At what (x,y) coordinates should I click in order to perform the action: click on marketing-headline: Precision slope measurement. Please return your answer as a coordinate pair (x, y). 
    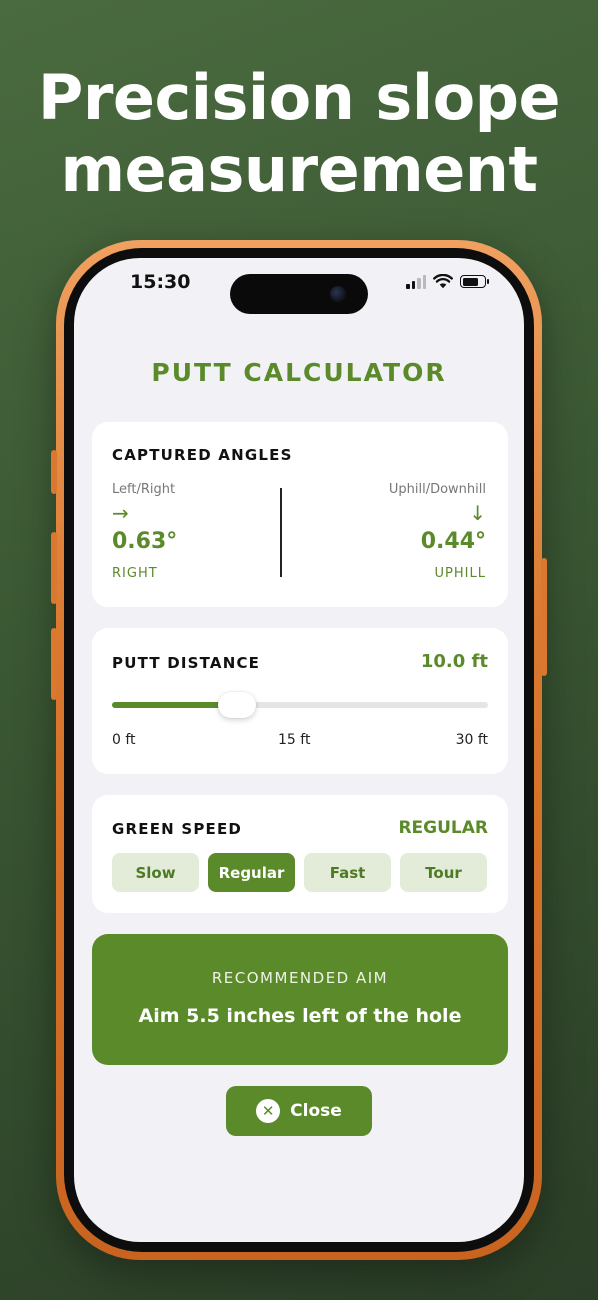
    Looking at the image, I should click on (299, 134).